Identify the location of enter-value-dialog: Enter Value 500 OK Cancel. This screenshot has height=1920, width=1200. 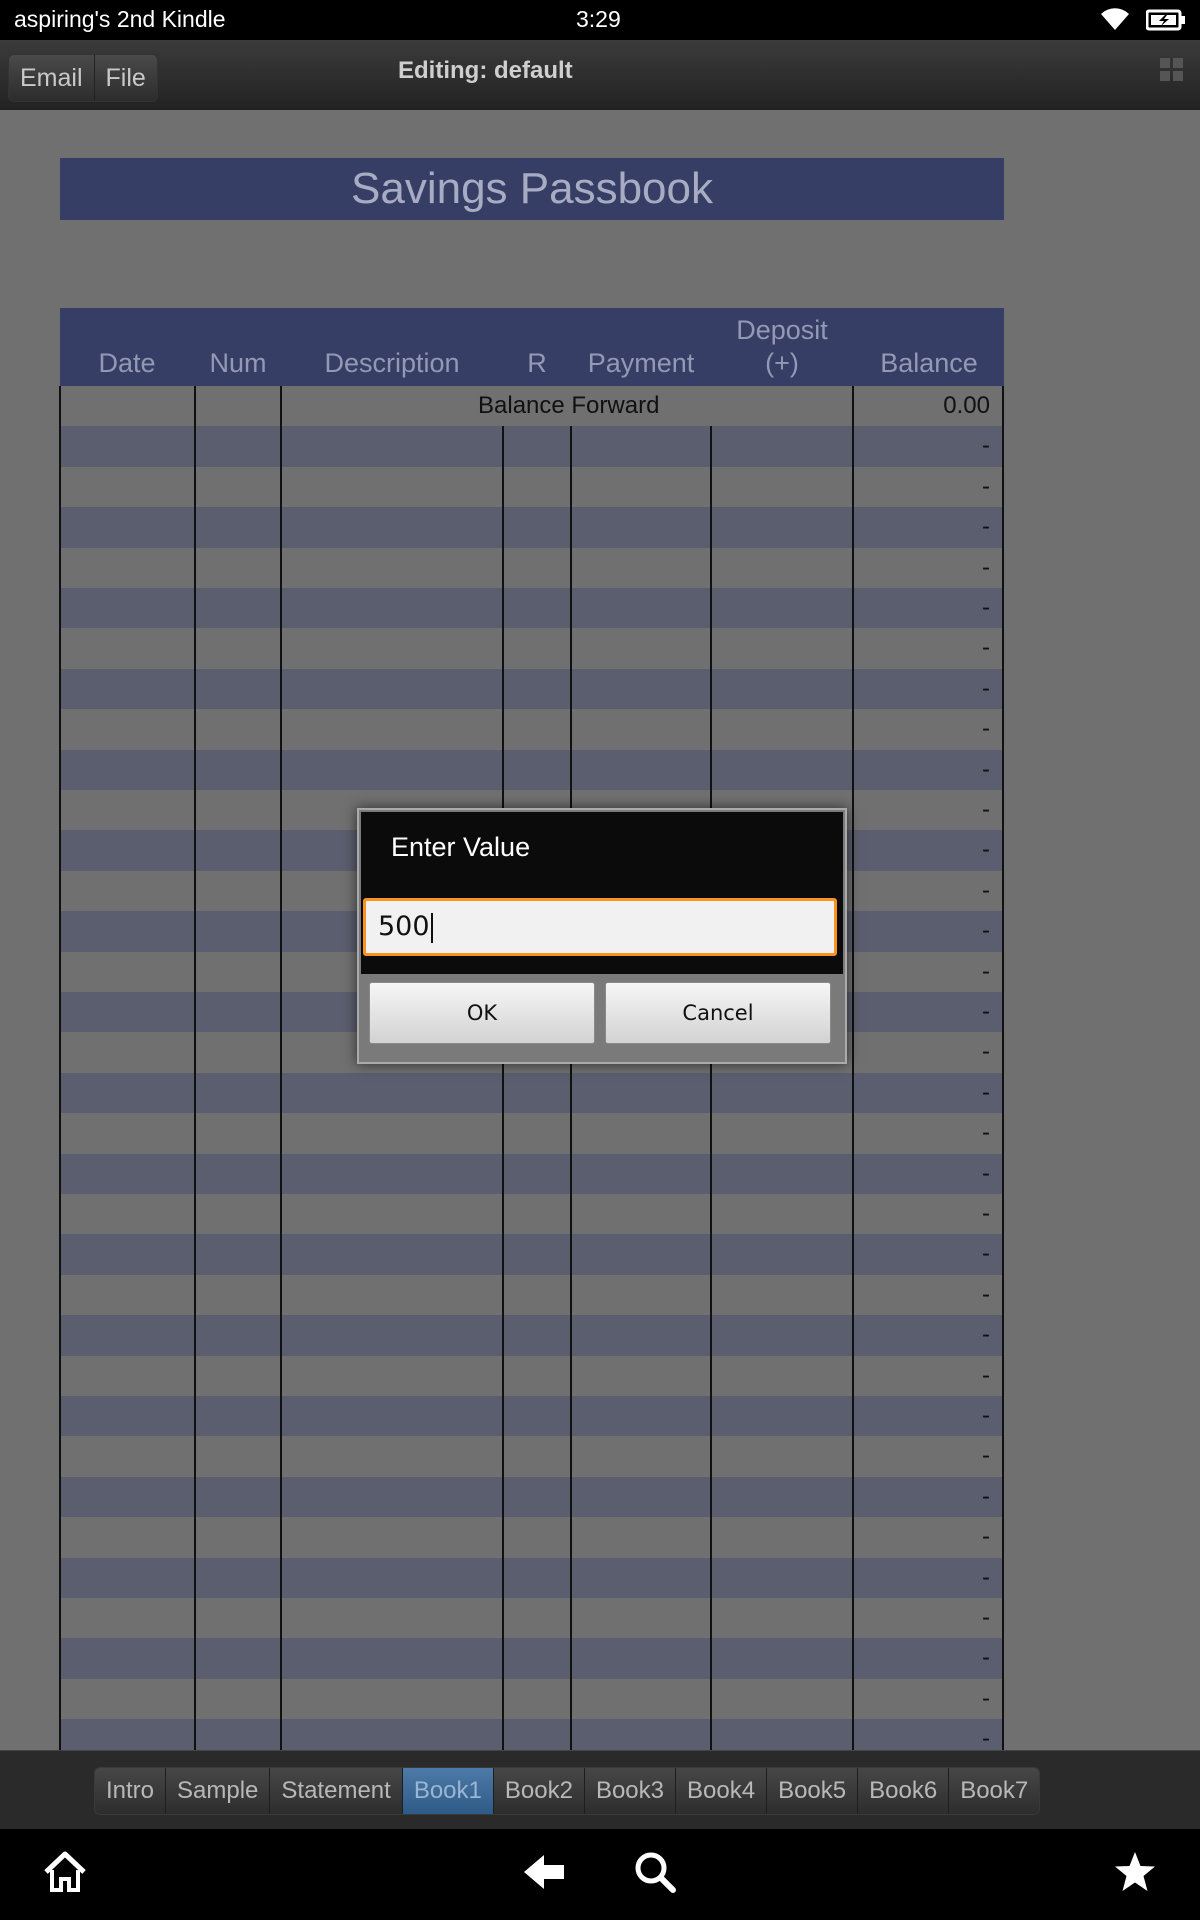
(602, 936).